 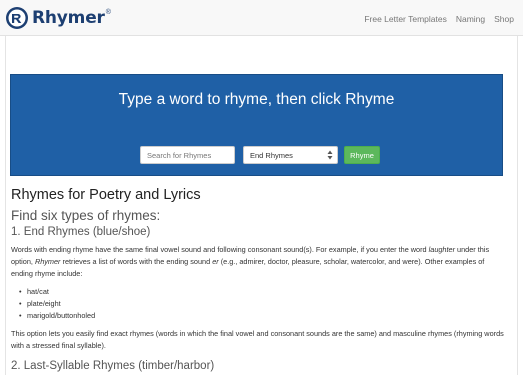 I want to click on rhyme-type-selected-value: End Rhymes, so click(x=271, y=155).